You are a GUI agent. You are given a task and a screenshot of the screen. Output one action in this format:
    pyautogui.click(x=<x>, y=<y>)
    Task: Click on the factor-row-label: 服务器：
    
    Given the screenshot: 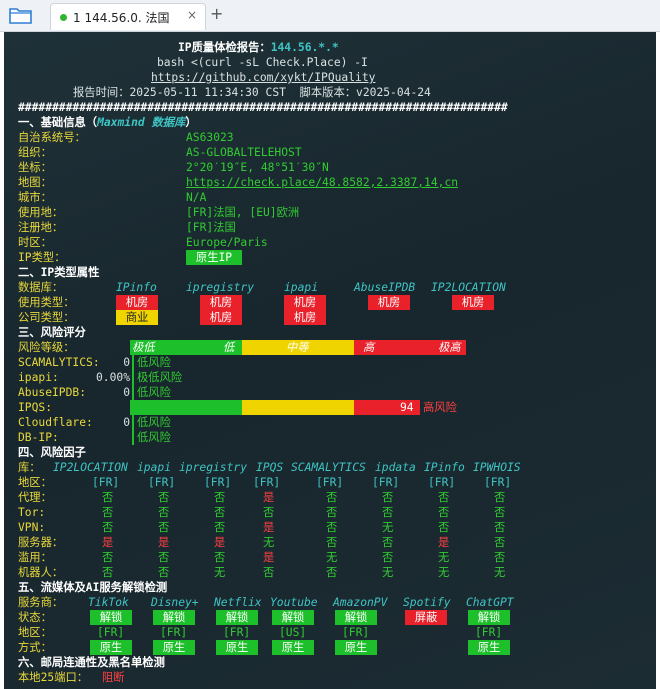 What is the action you would take?
    pyautogui.click(x=41, y=542)
    